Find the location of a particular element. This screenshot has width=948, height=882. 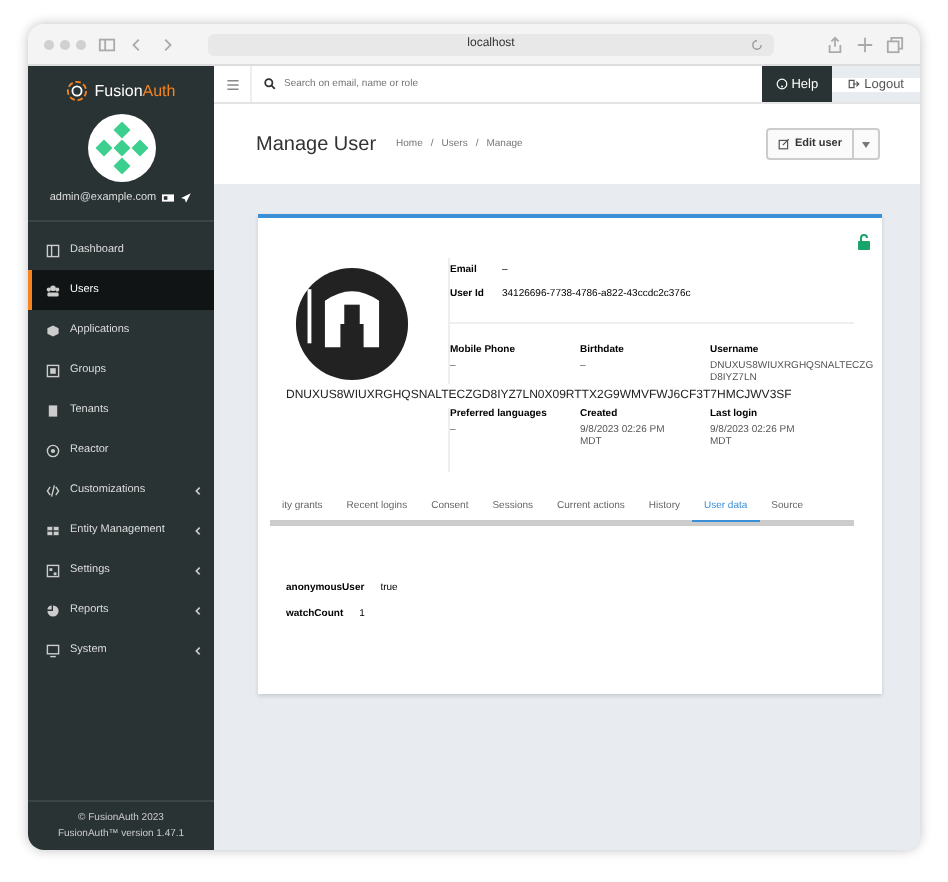

groups-icon is located at coordinates (53, 370).